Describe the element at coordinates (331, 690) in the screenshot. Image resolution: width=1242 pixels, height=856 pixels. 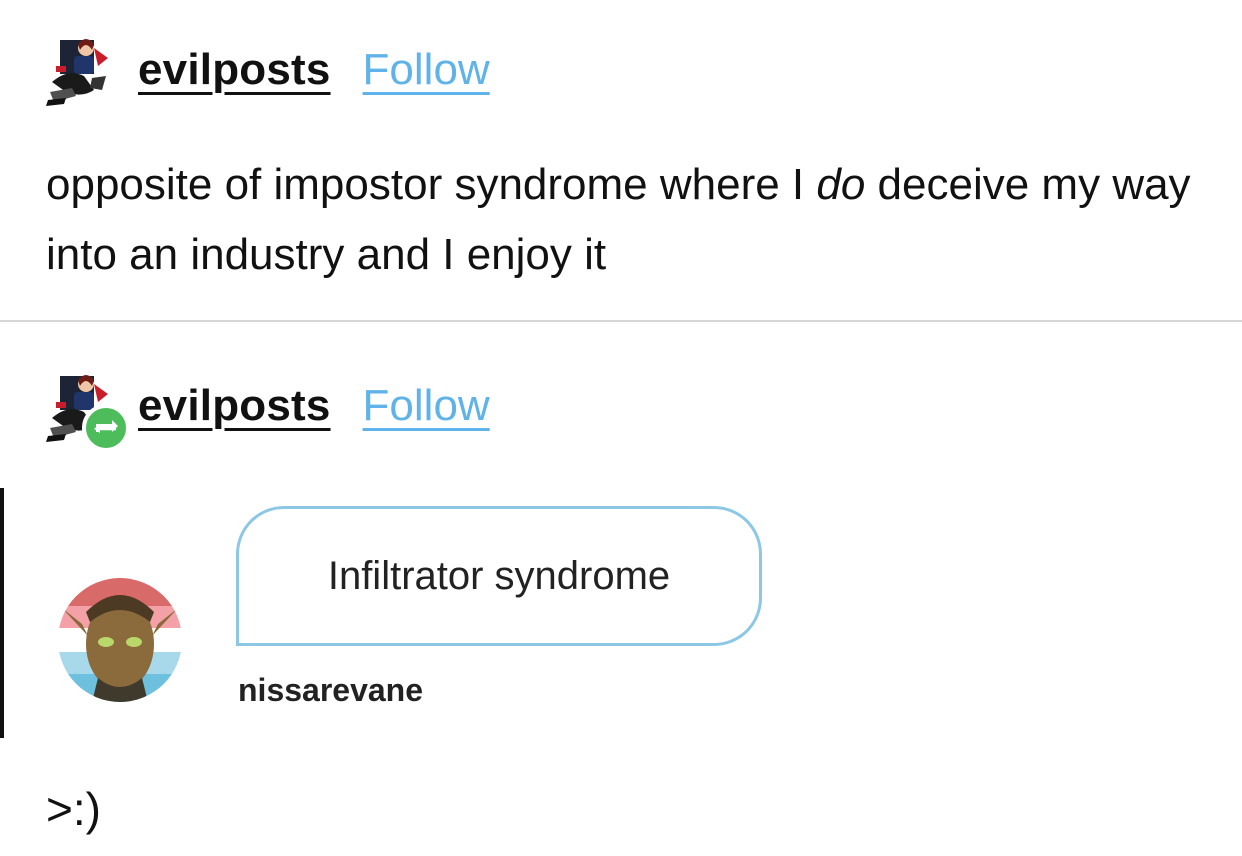
I see `embedded-username: nissarevane` at that location.